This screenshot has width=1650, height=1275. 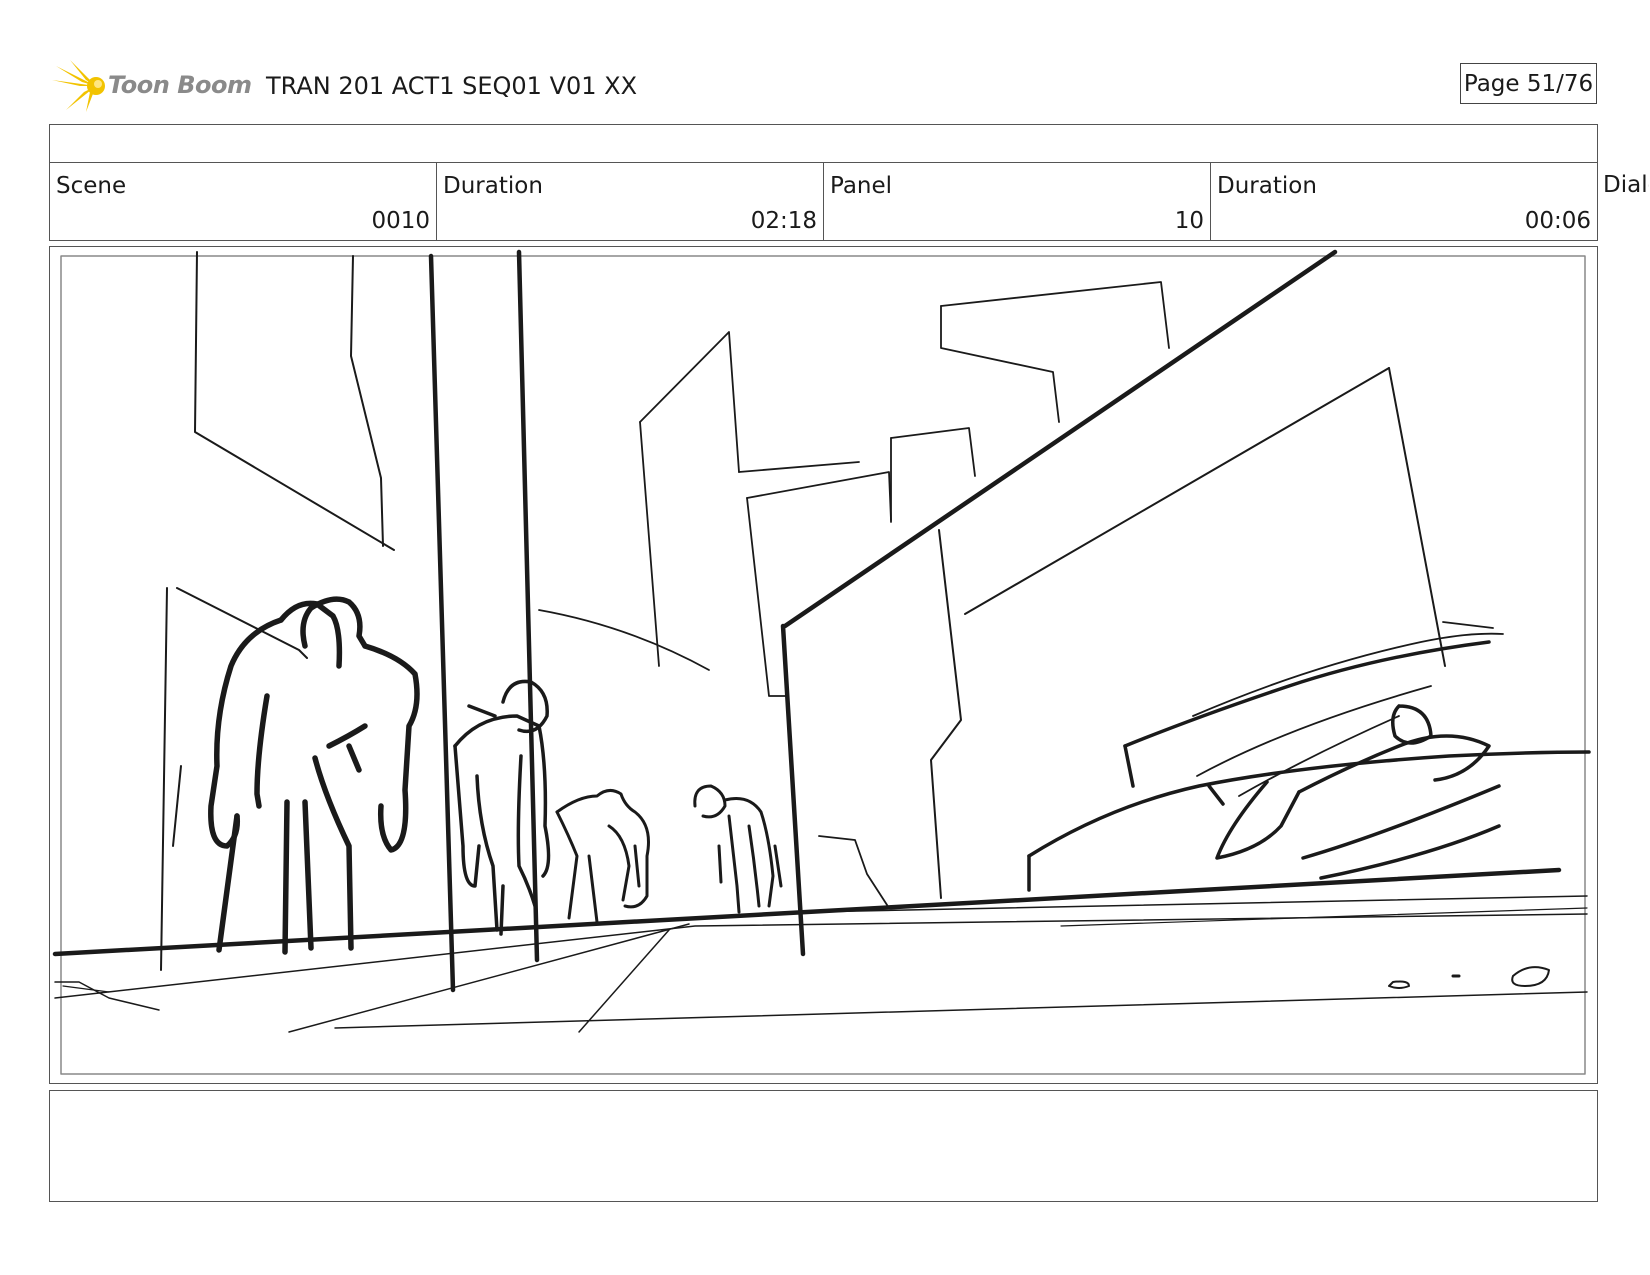 What do you see at coordinates (1557, 221) in the screenshot?
I see `panel-duration-value: 00:06` at bounding box center [1557, 221].